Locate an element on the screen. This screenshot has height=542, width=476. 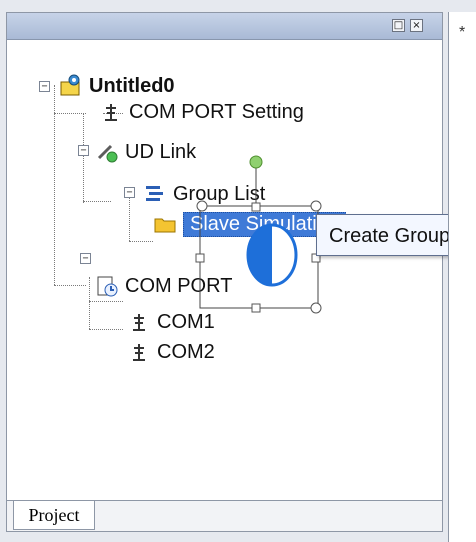
right-panel: * is located at coordinates (462, 277).